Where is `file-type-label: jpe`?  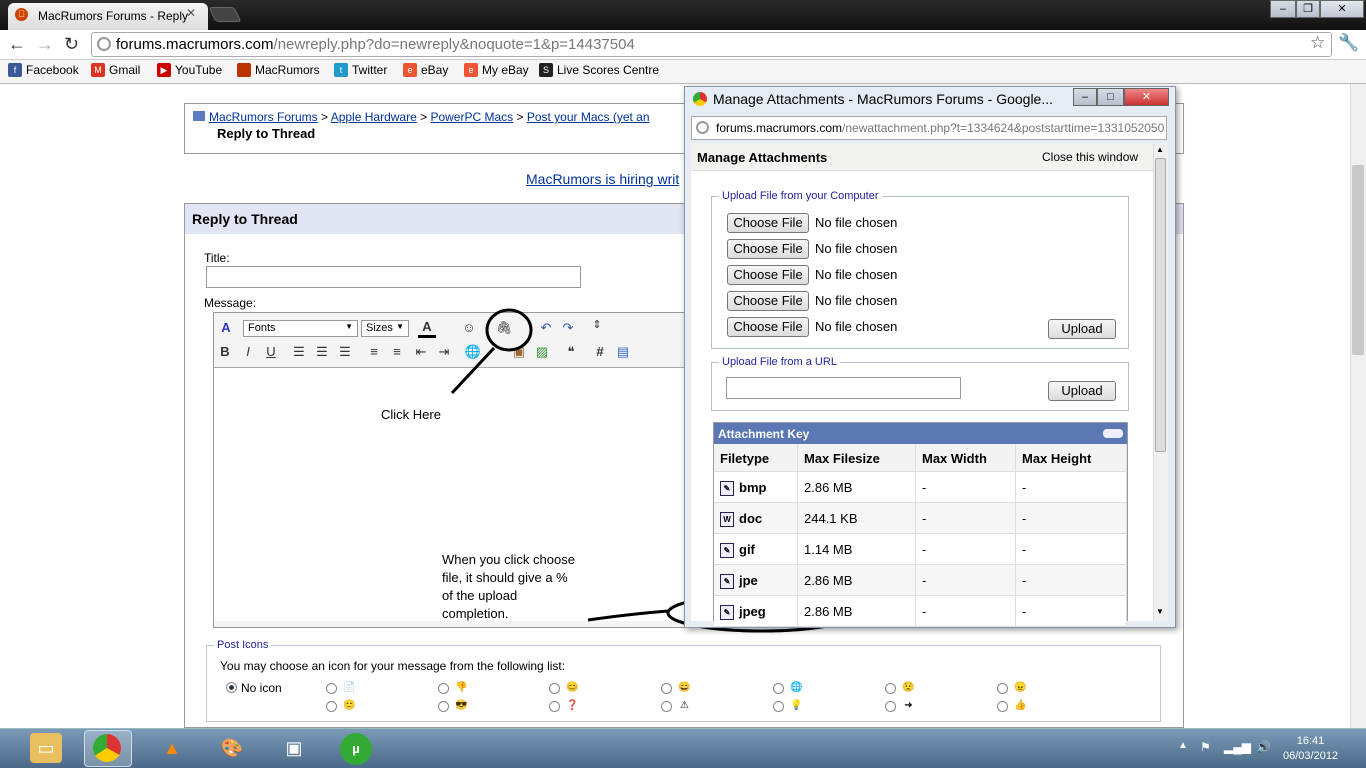
file-type-label: jpe is located at coordinates (748, 580).